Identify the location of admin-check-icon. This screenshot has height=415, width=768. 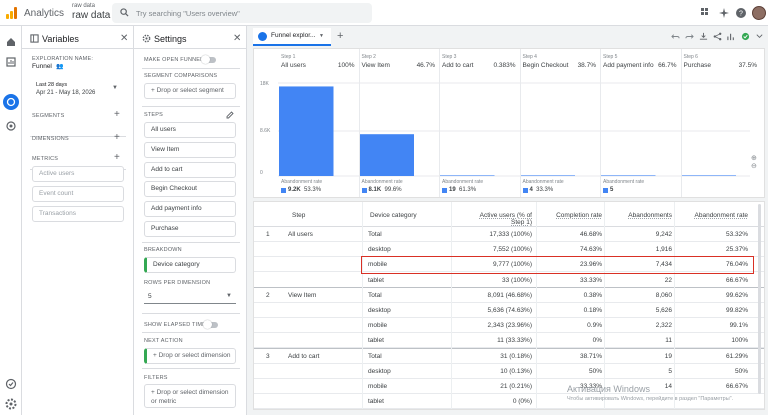
(11, 384).